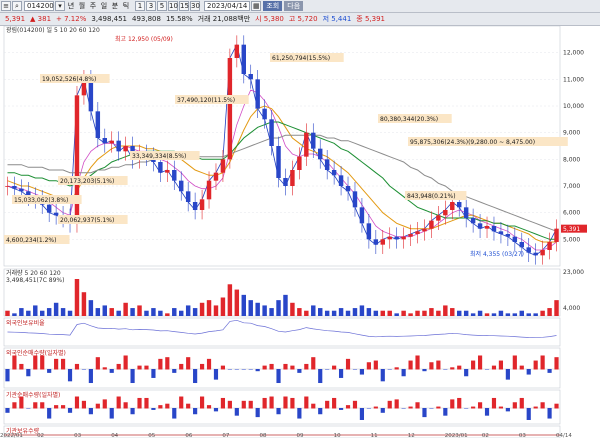  What do you see at coordinates (126, 6) in the screenshot?
I see `period-type-5: 틱` at bounding box center [126, 6].